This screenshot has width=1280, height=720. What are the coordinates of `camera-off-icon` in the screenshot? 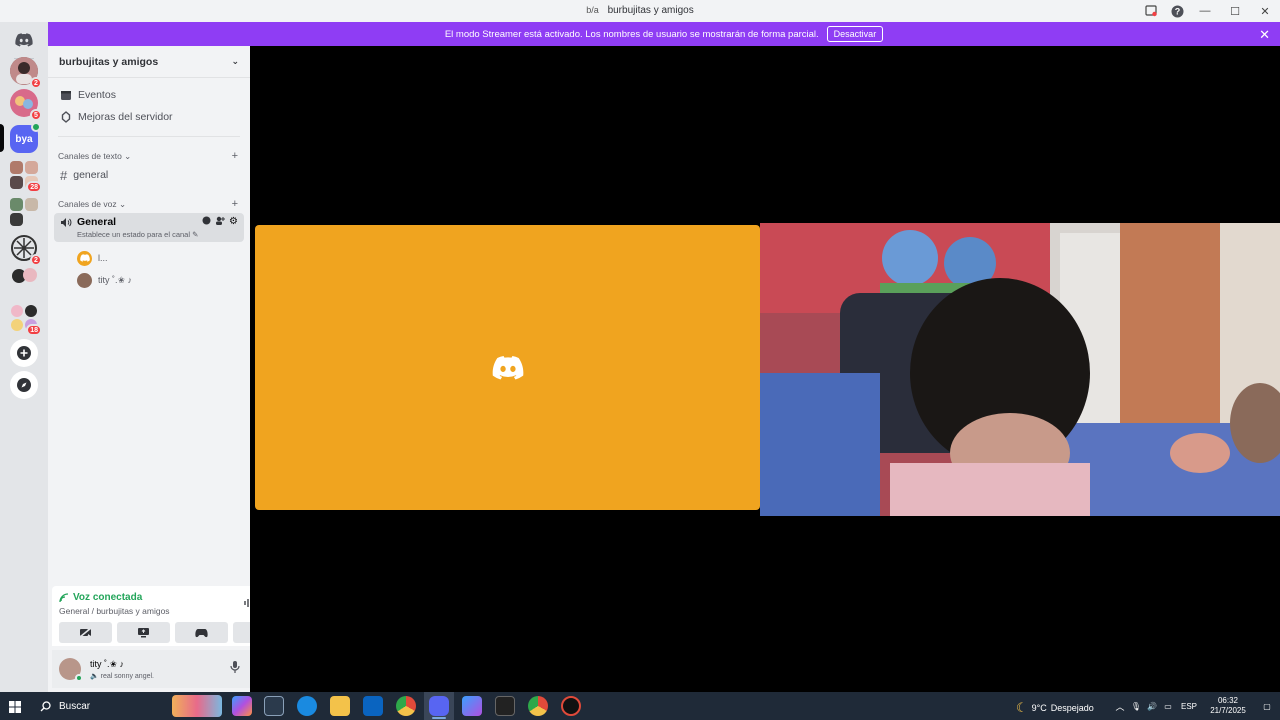 It's located at (85, 632).